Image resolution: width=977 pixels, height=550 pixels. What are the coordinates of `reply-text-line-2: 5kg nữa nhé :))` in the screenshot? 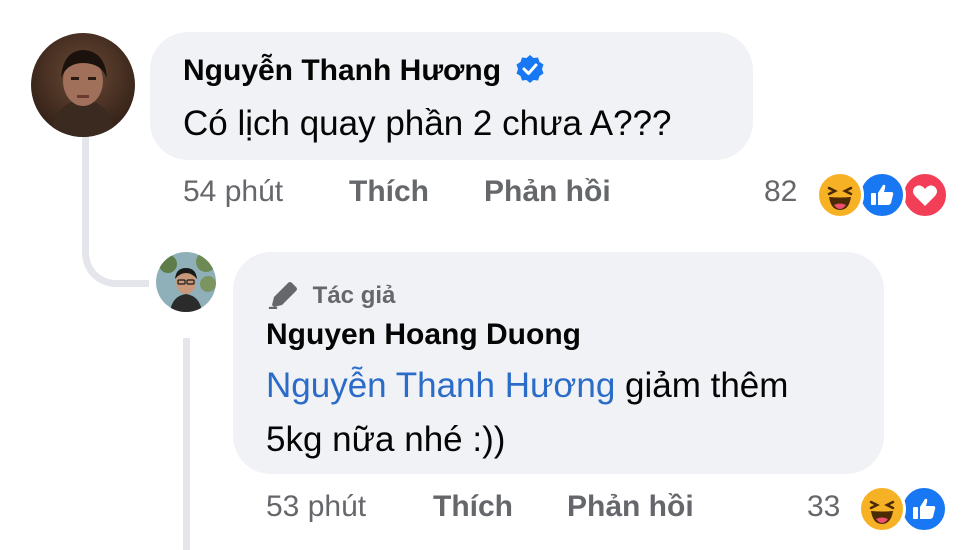 It's located at (386, 439).